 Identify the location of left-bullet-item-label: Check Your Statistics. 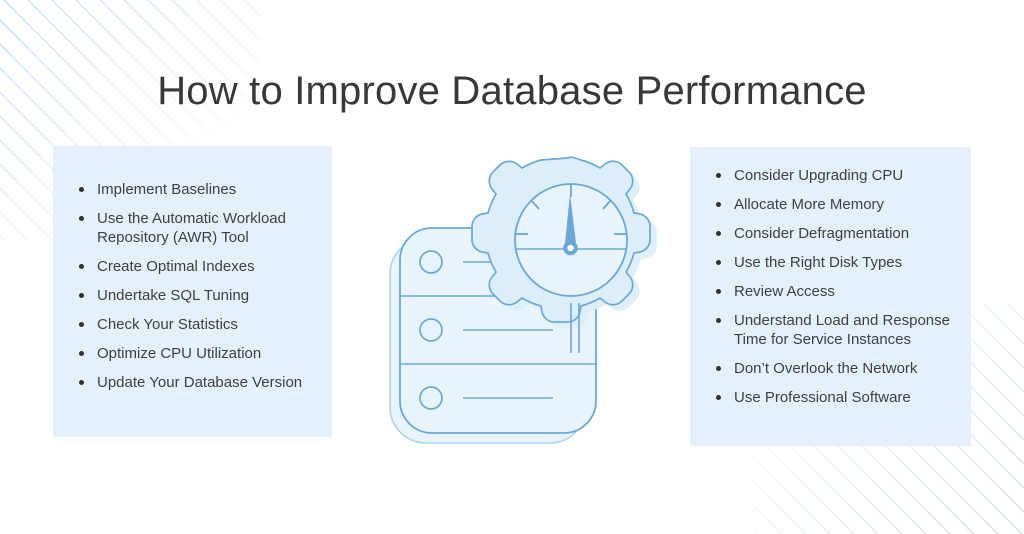
(167, 324).